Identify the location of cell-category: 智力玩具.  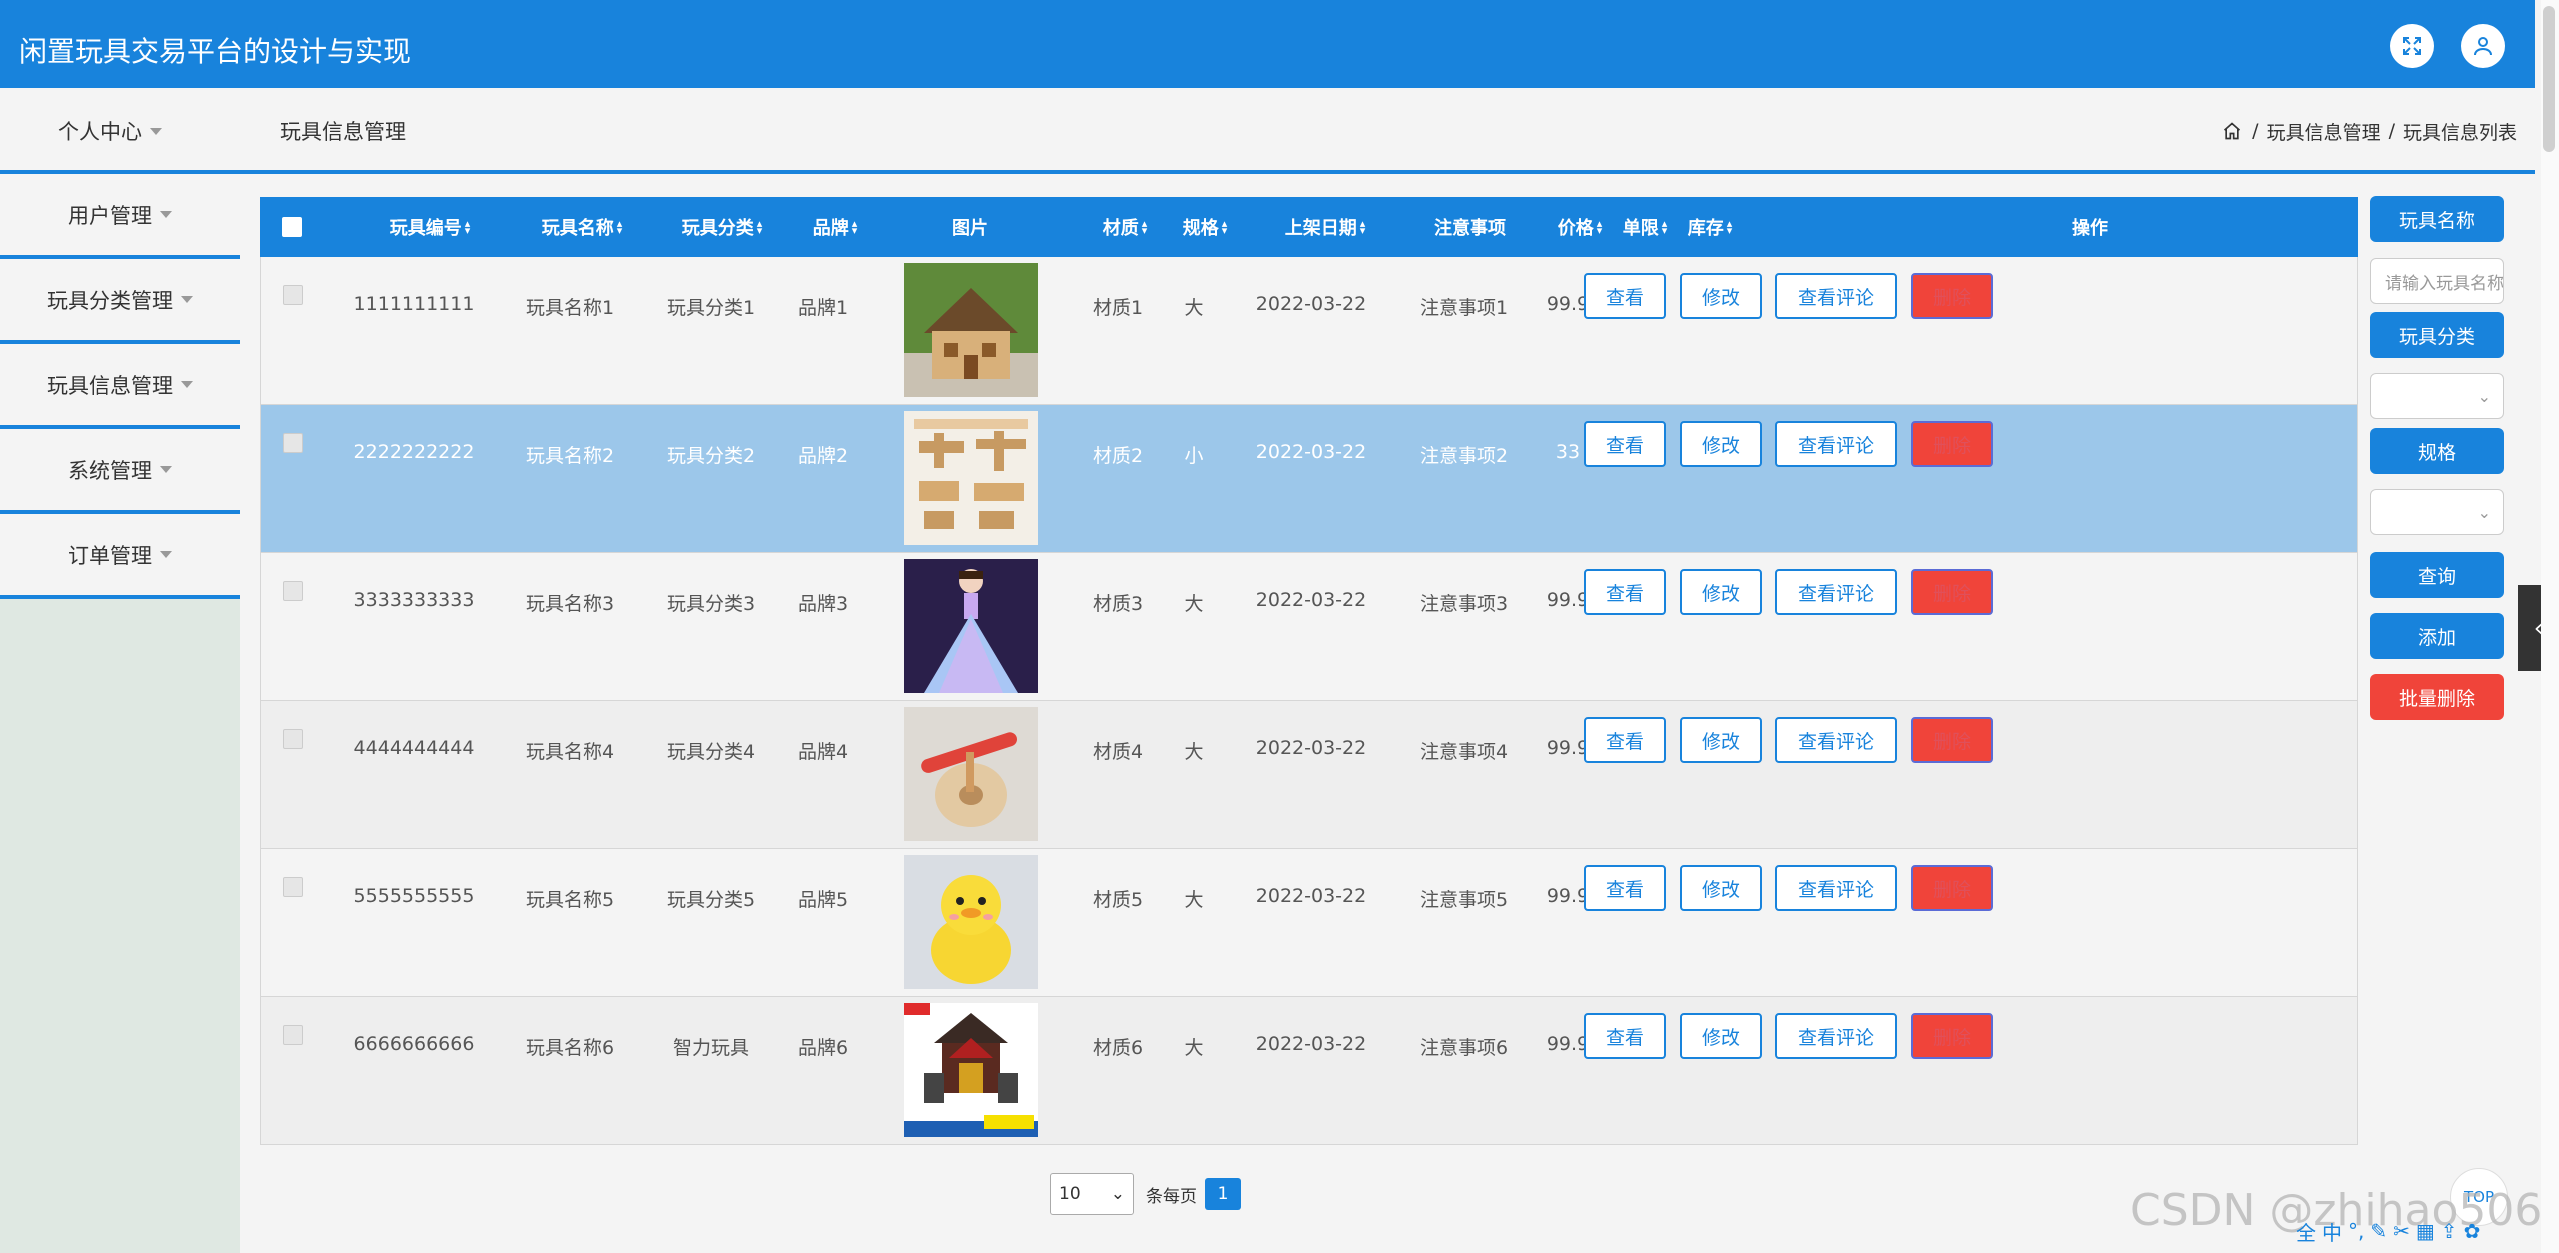
(711, 1048).